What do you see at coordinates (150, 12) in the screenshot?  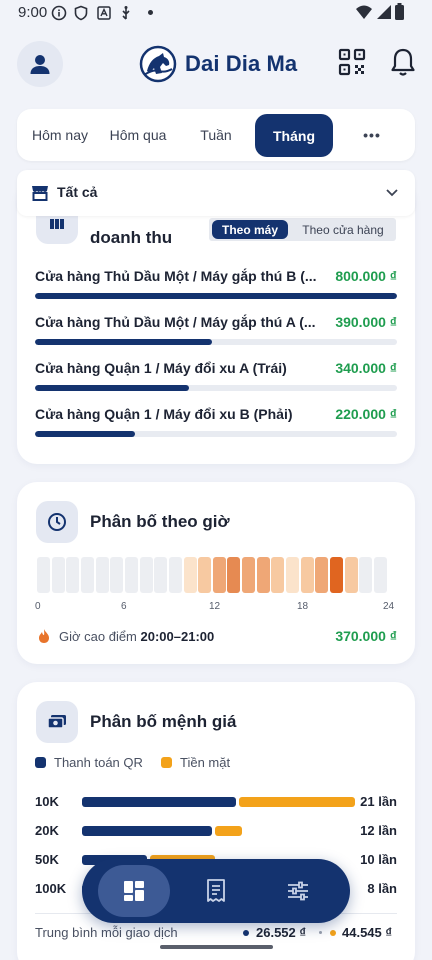 I see `notification-dot-icon` at bounding box center [150, 12].